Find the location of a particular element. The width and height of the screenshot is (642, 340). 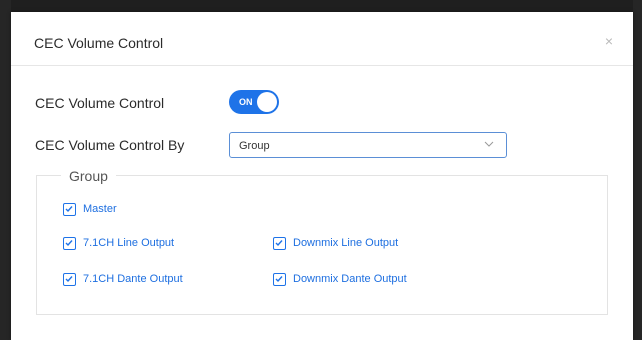

cec-volume-control-label: CEC Volume Control is located at coordinates (100, 103).